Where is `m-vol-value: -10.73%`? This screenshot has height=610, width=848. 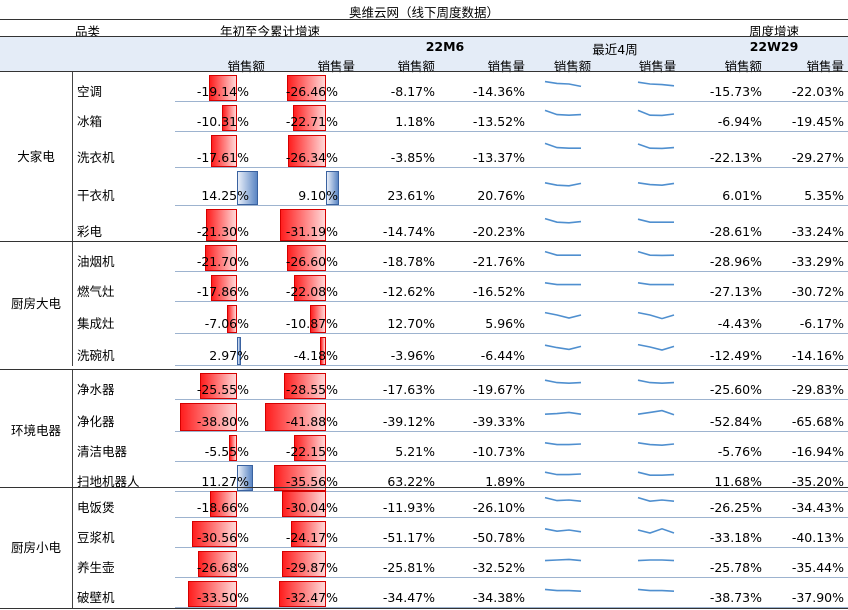
m-vol-value: -10.73% is located at coordinates (498, 451).